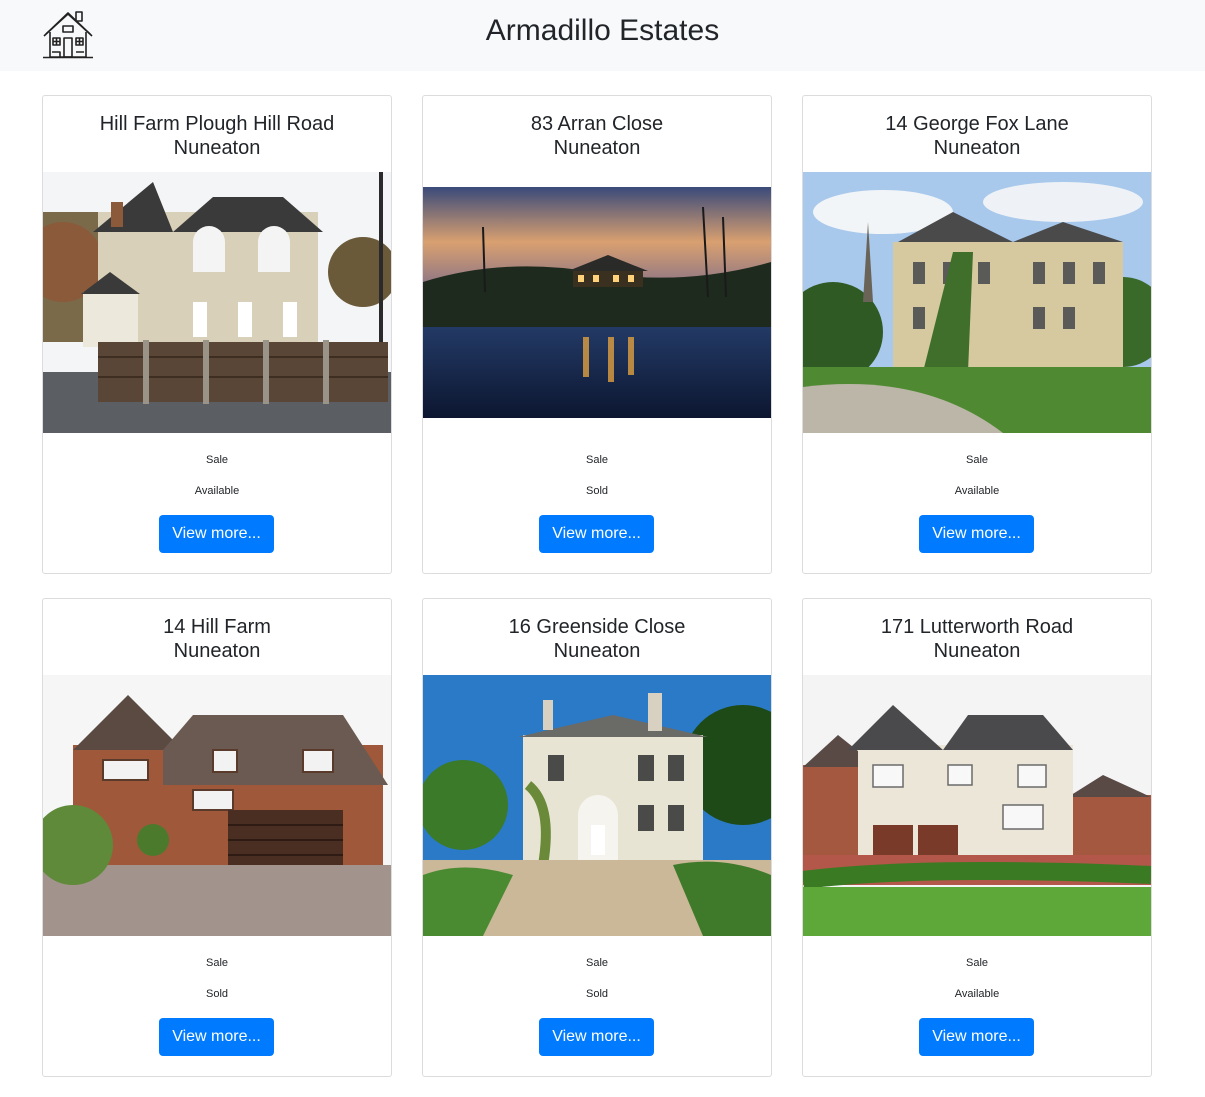 This screenshot has width=1205, height=1097. Describe the element at coordinates (977, 124) in the screenshot. I see `listing-address: 14 George Fox Lane` at that location.